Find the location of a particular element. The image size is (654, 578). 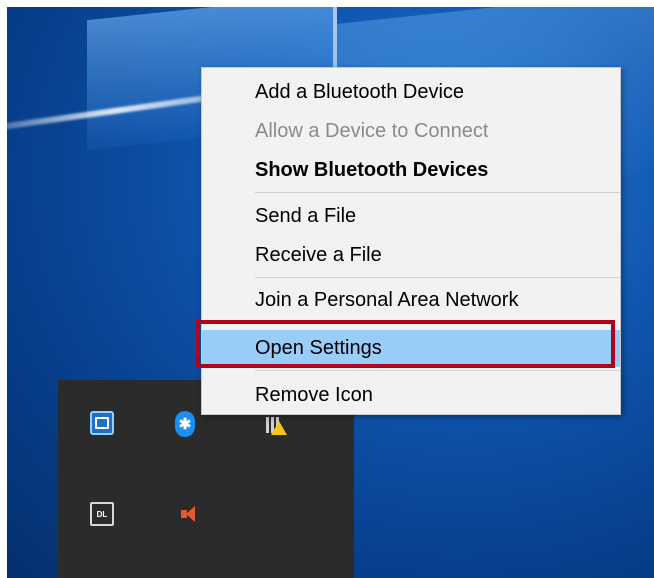

display-settings-icon is located at coordinates (102, 423).